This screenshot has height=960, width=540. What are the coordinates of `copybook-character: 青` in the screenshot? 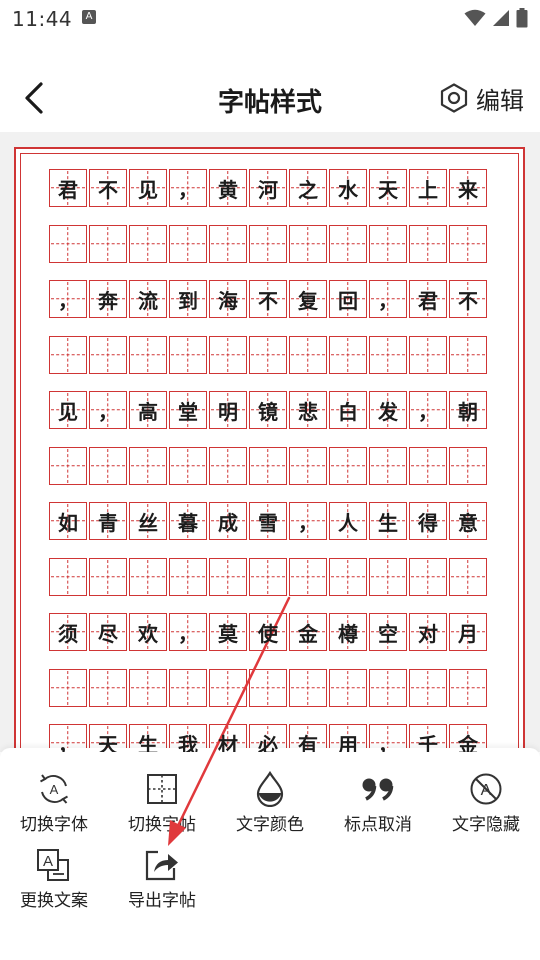 It's located at (108, 522).